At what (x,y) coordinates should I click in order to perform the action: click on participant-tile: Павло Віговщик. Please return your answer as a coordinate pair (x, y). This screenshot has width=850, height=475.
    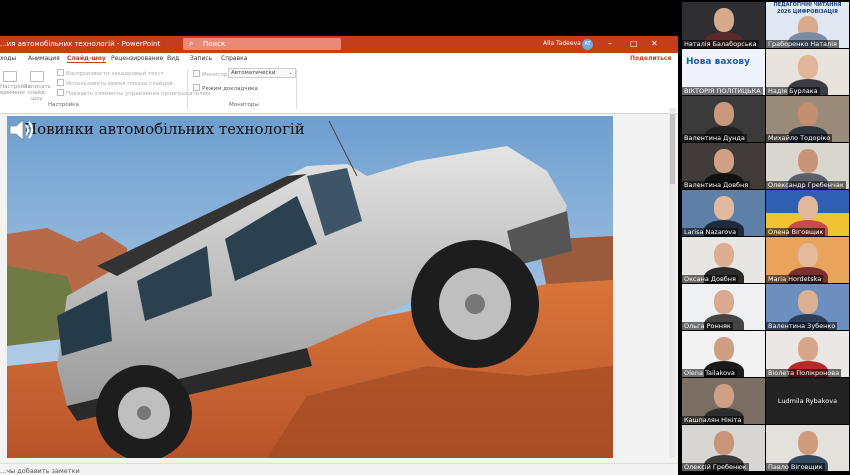
    Looking at the image, I should click on (807, 448).